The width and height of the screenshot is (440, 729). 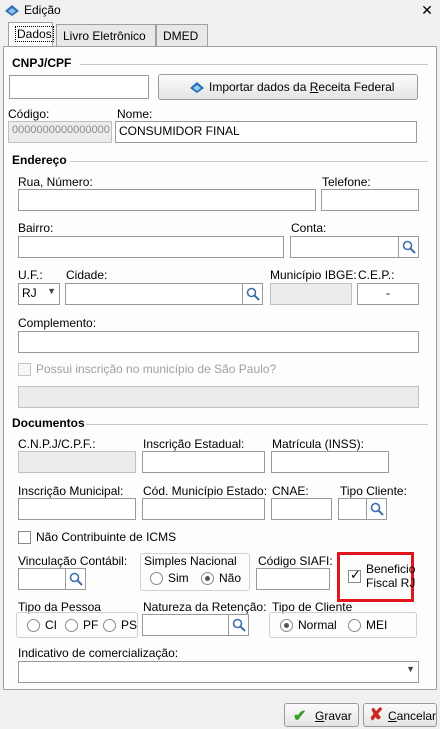 What do you see at coordinates (24, 369) in the screenshot?
I see `sp-inscricao-checkbox` at bounding box center [24, 369].